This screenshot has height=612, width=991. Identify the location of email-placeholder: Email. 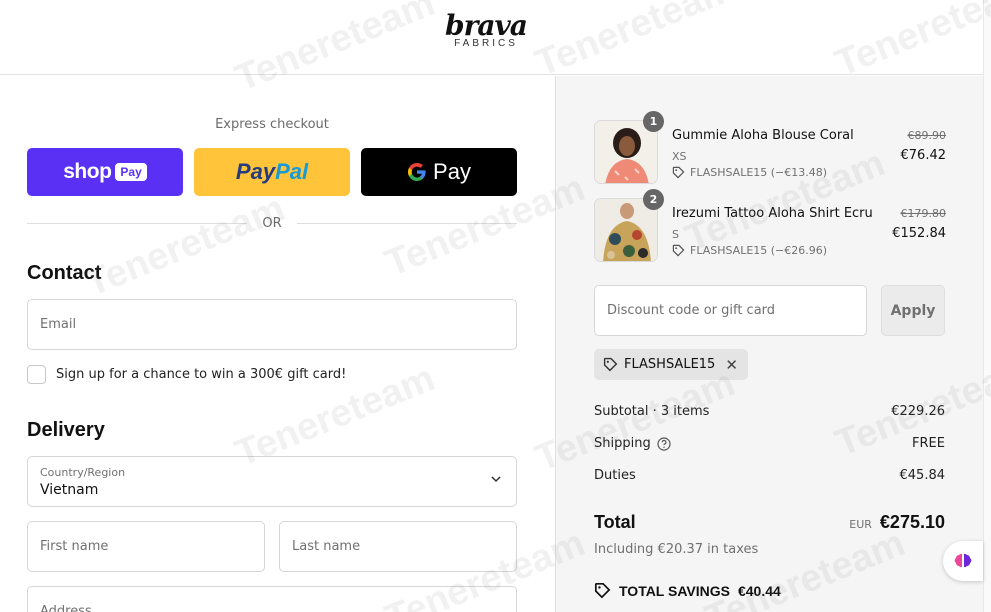
(58, 324).